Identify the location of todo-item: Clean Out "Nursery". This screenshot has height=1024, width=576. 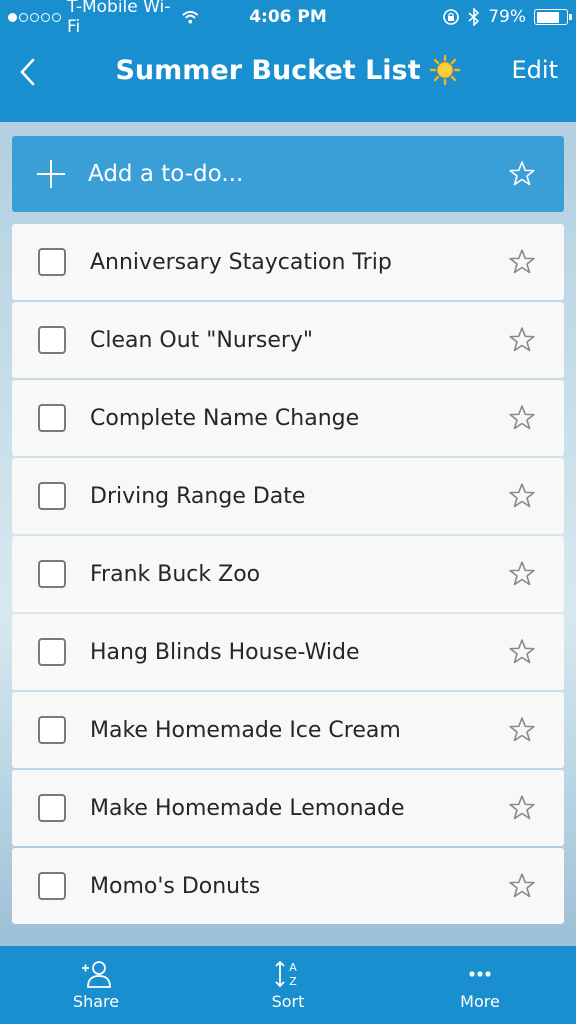
(288, 340).